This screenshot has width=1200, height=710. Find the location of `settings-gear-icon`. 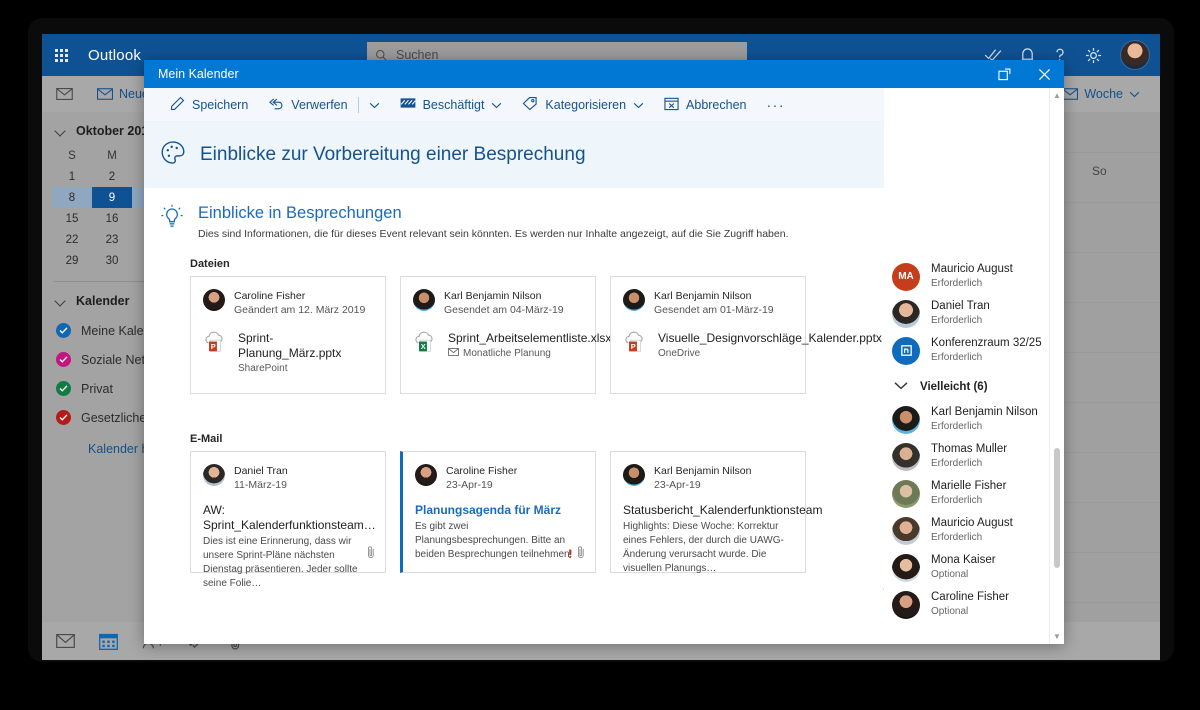

settings-gear-icon is located at coordinates (1093, 55).